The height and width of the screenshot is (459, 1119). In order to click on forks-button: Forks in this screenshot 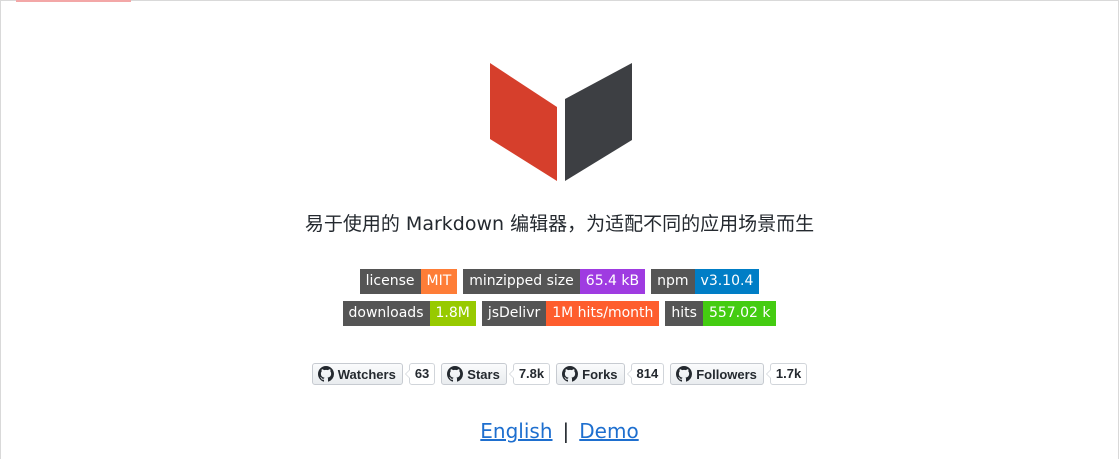, I will do `click(590, 374)`.